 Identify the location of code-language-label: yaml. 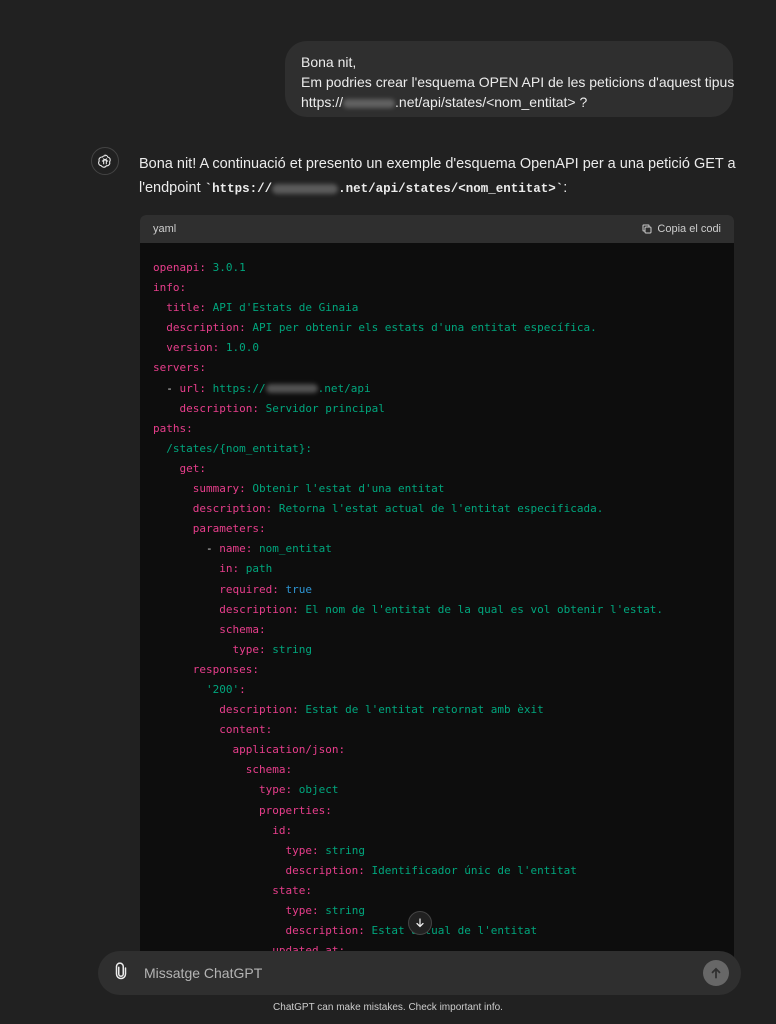
(165, 229).